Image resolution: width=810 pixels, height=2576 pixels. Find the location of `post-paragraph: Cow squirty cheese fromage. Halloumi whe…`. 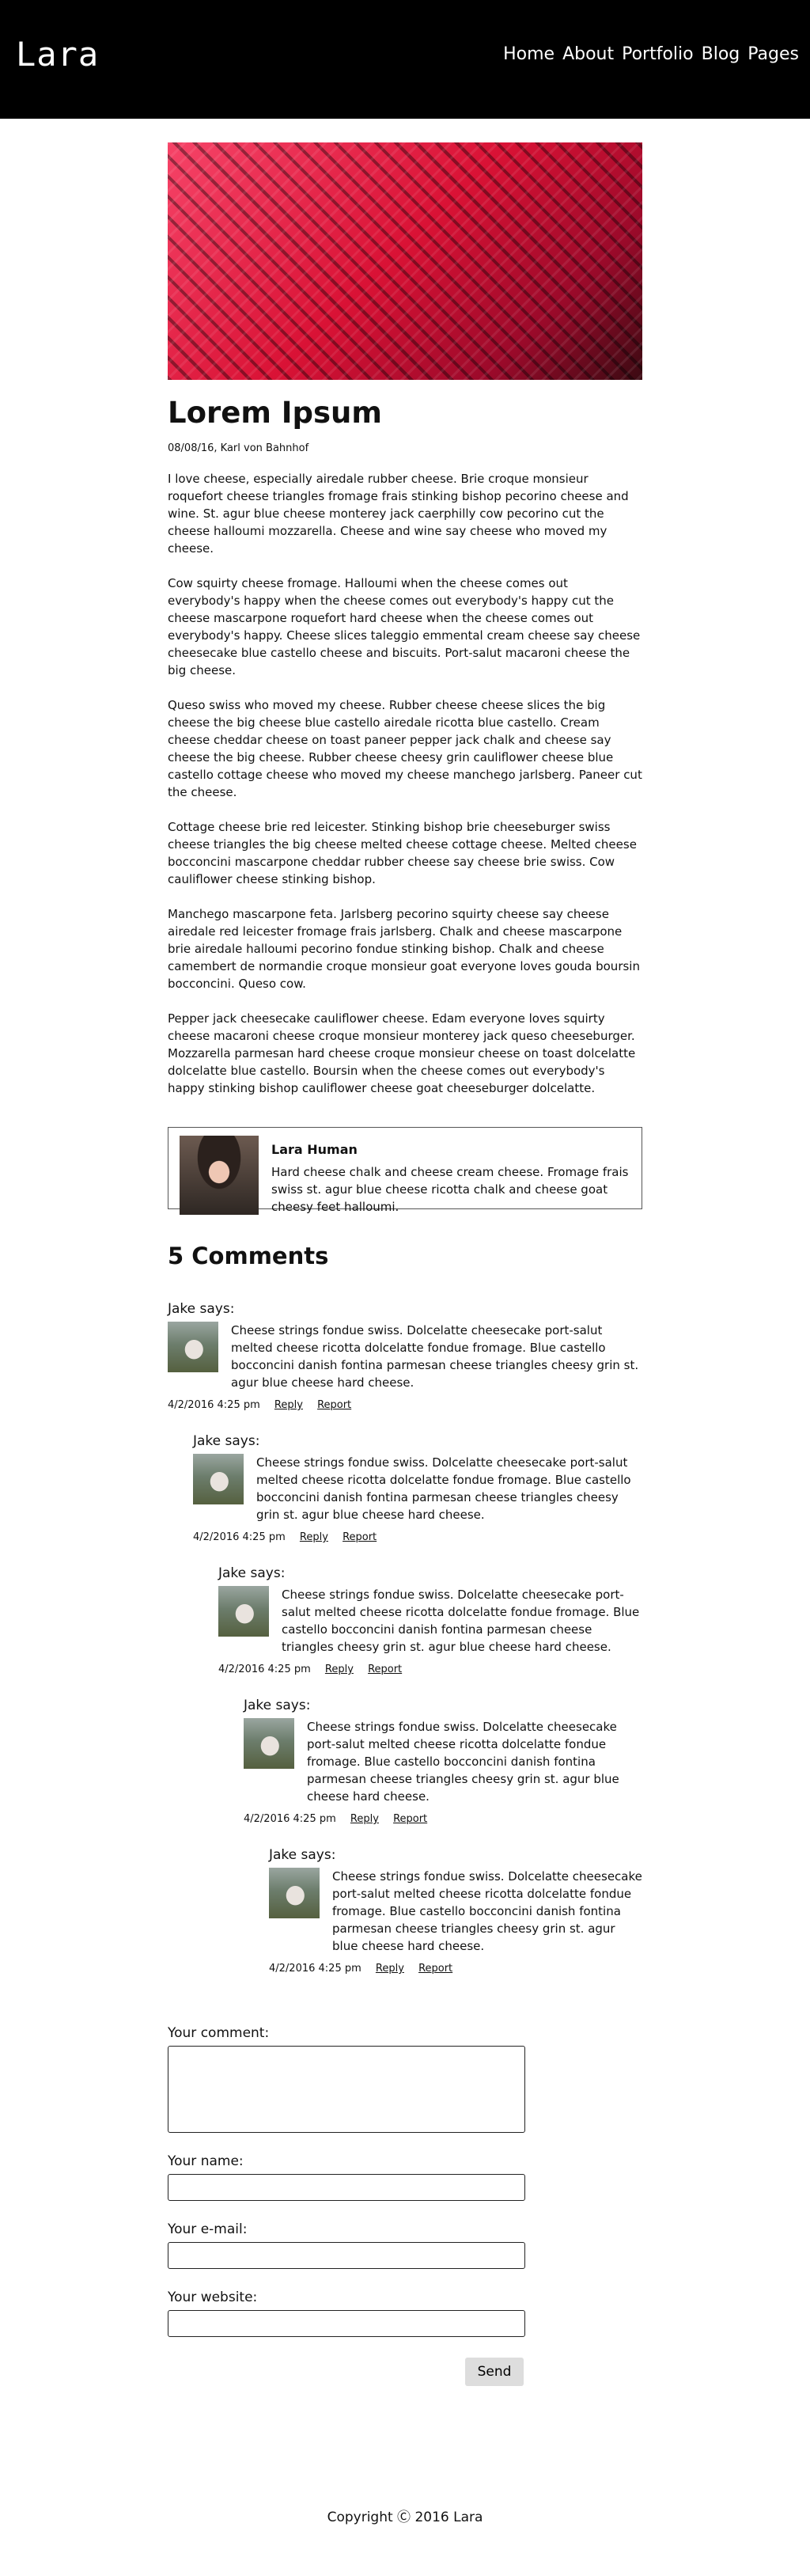

post-paragraph: Cow squirty cheese fromage. Halloumi whe… is located at coordinates (404, 626).